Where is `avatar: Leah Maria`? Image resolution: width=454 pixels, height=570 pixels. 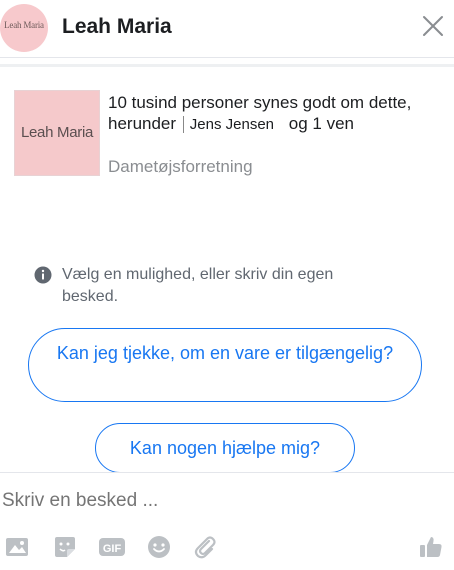 avatar: Leah Maria is located at coordinates (24, 28).